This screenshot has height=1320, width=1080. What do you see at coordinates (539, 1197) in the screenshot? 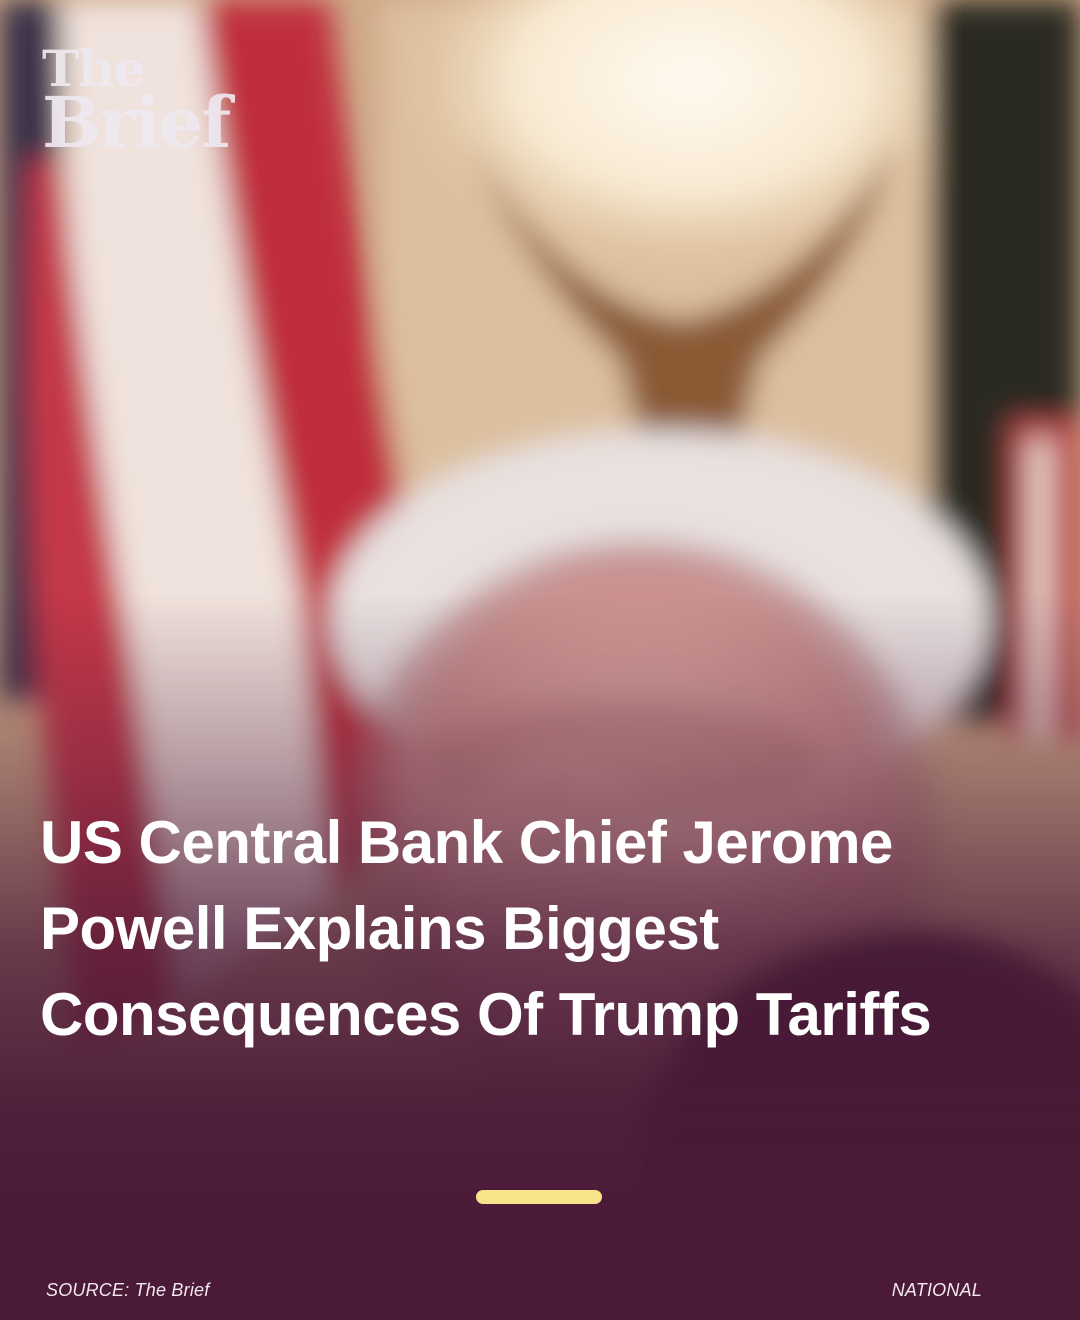
I see `accent-bar` at bounding box center [539, 1197].